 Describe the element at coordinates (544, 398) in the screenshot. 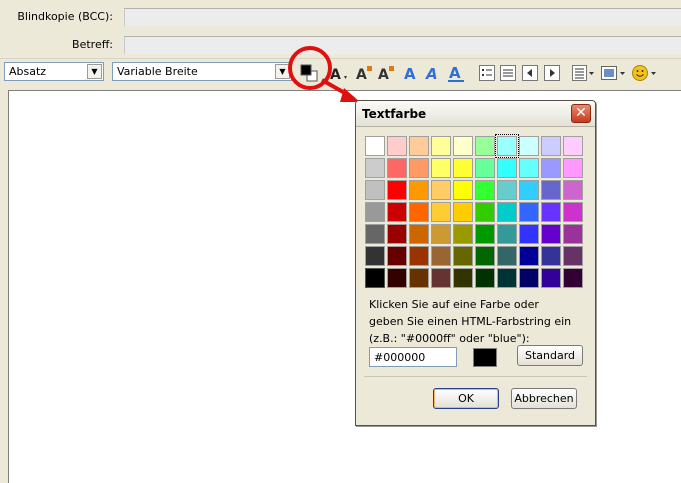

I see `cancel-button: Abbrechen` at that location.